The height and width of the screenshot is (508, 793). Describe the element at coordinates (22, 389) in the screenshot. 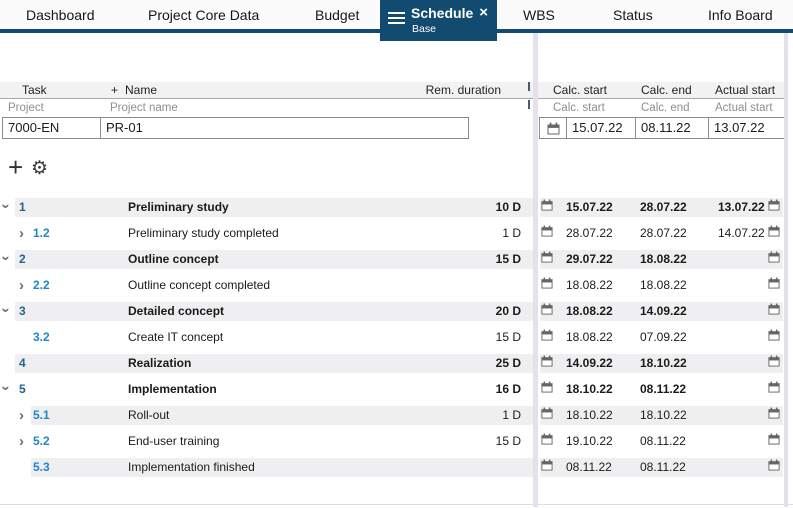

I see `task-number: 5` at that location.